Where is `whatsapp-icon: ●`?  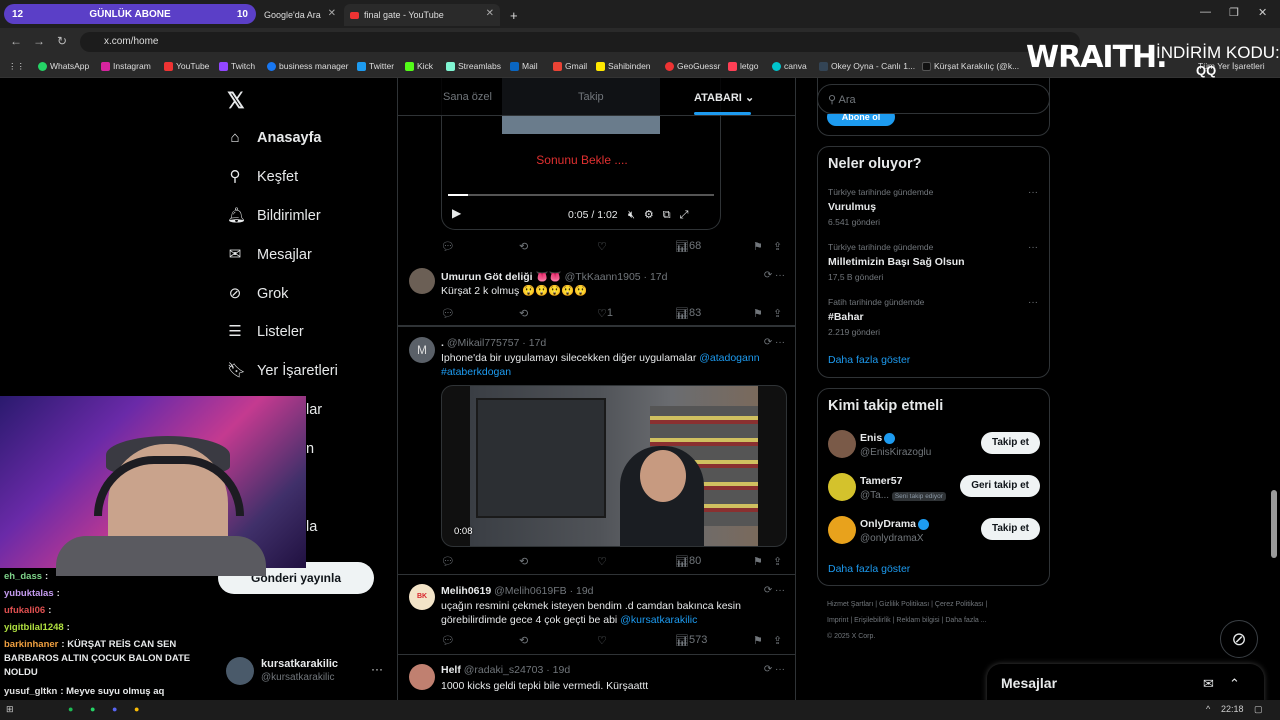 whatsapp-icon: ● is located at coordinates (92, 709).